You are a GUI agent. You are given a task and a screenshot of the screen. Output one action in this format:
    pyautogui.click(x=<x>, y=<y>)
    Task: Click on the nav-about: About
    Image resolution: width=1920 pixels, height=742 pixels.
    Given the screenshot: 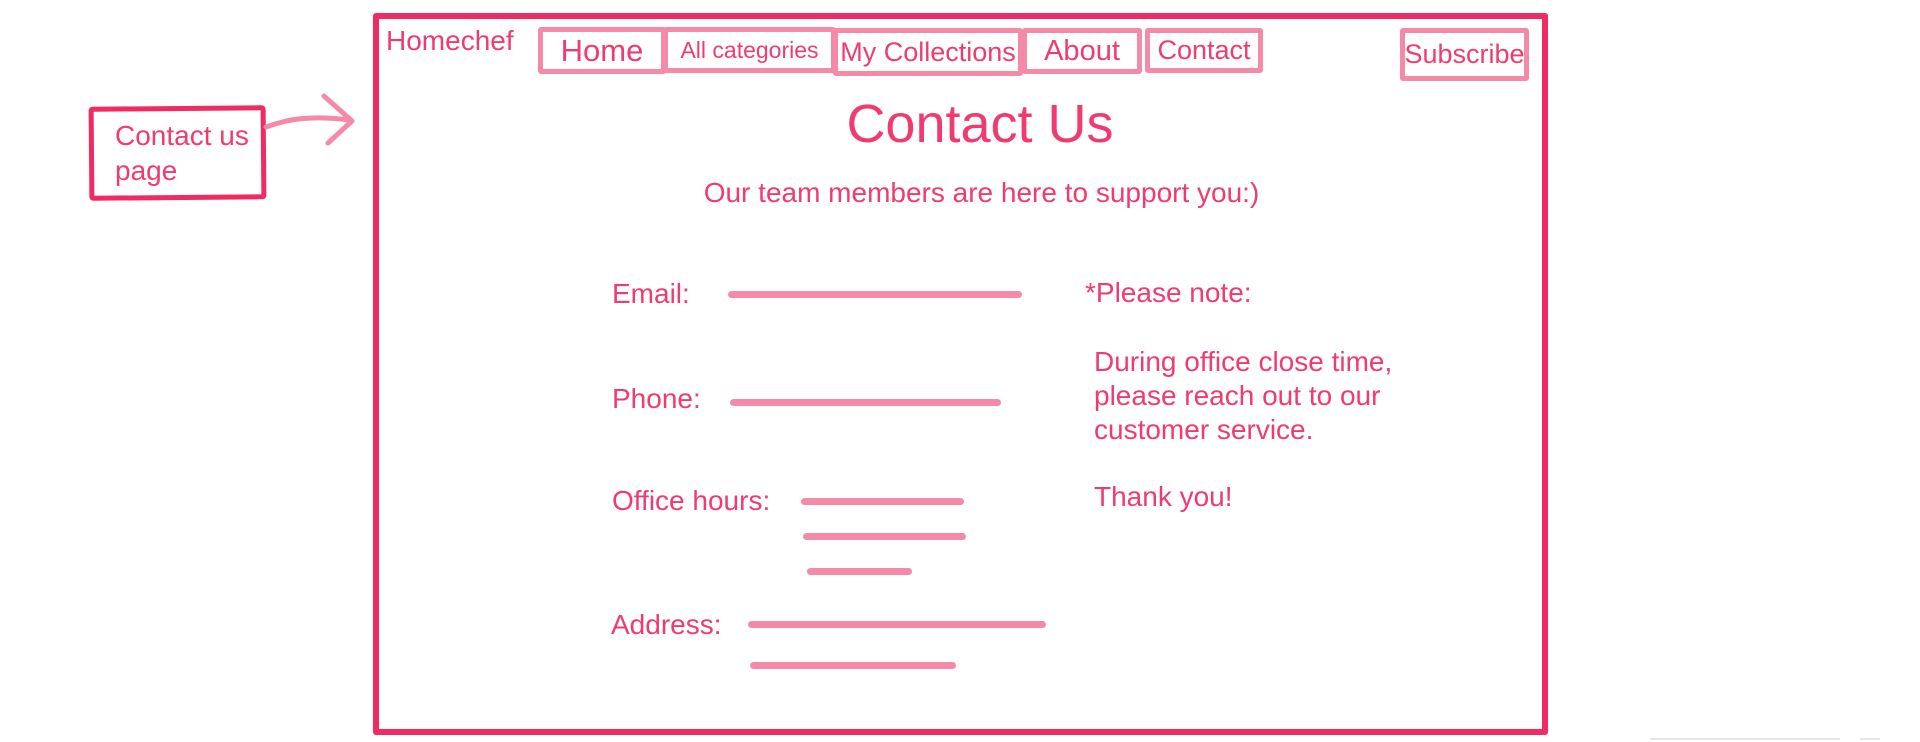 What is the action you would take?
    pyautogui.click(x=1082, y=51)
    